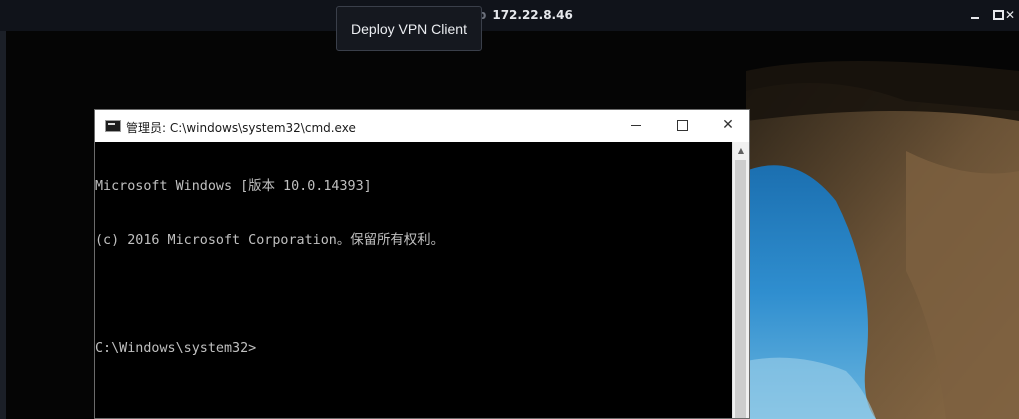 Image resolution: width=1019 pixels, height=419 pixels. I want to click on scroll-up-arrow-icon: ▲, so click(741, 150).